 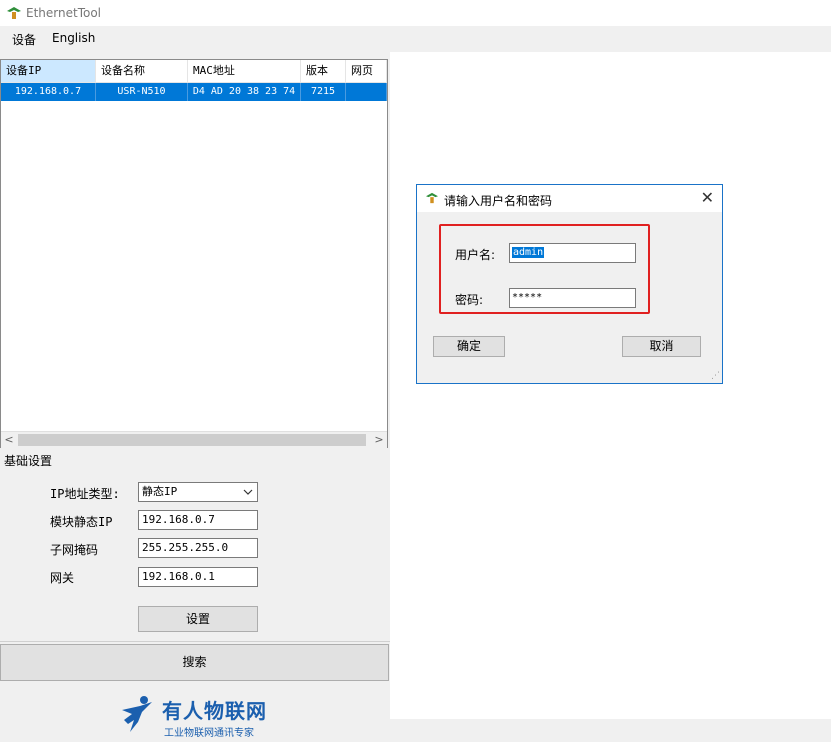 What do you see at coordinates (137, 714) in the screenshot?
I see `logo-figure-icon` at bounding box center [137, 714].